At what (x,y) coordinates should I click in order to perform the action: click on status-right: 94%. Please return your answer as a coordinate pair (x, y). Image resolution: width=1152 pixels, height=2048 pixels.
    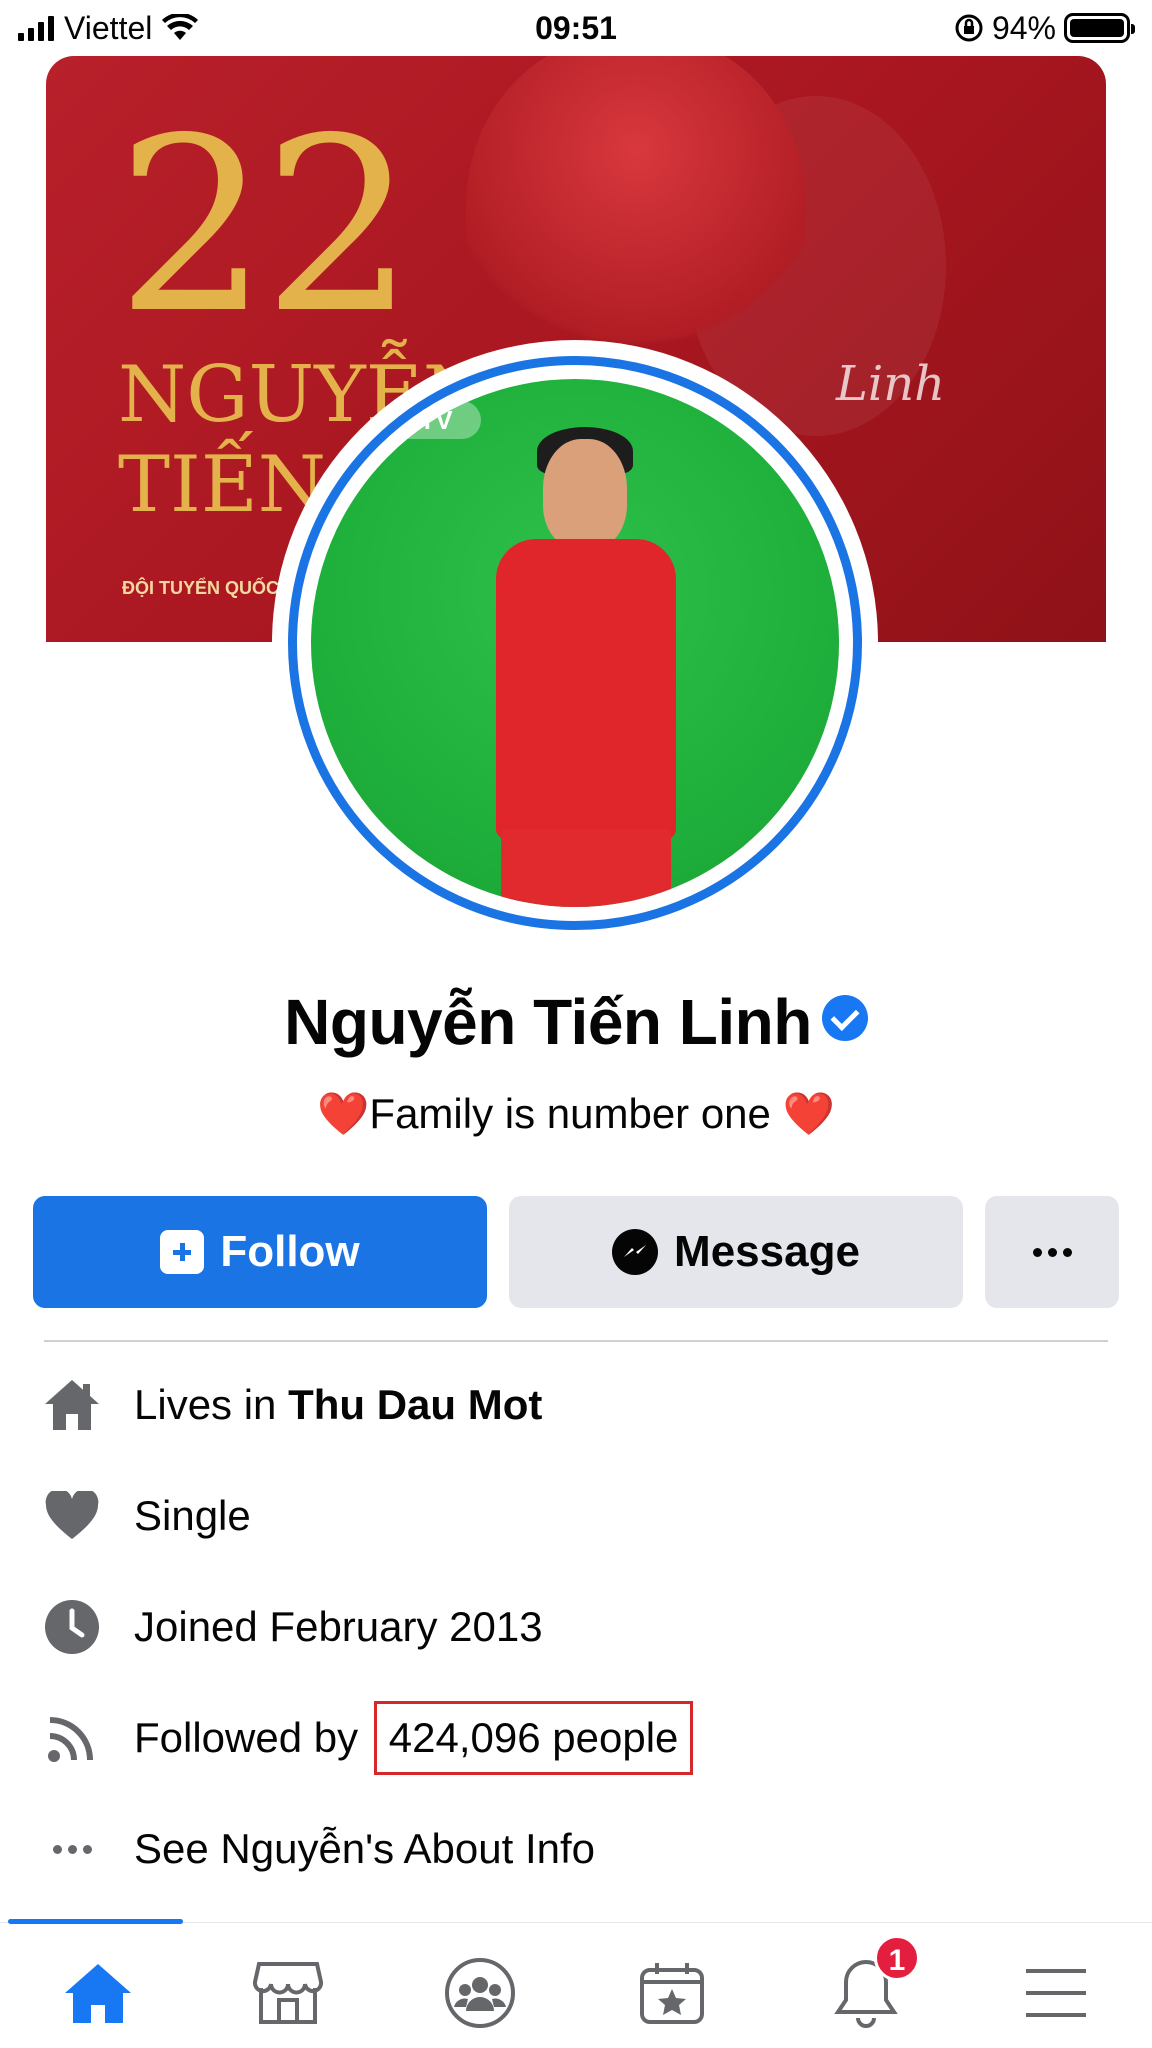
    Looking at the image, I should click on (1044, 27).